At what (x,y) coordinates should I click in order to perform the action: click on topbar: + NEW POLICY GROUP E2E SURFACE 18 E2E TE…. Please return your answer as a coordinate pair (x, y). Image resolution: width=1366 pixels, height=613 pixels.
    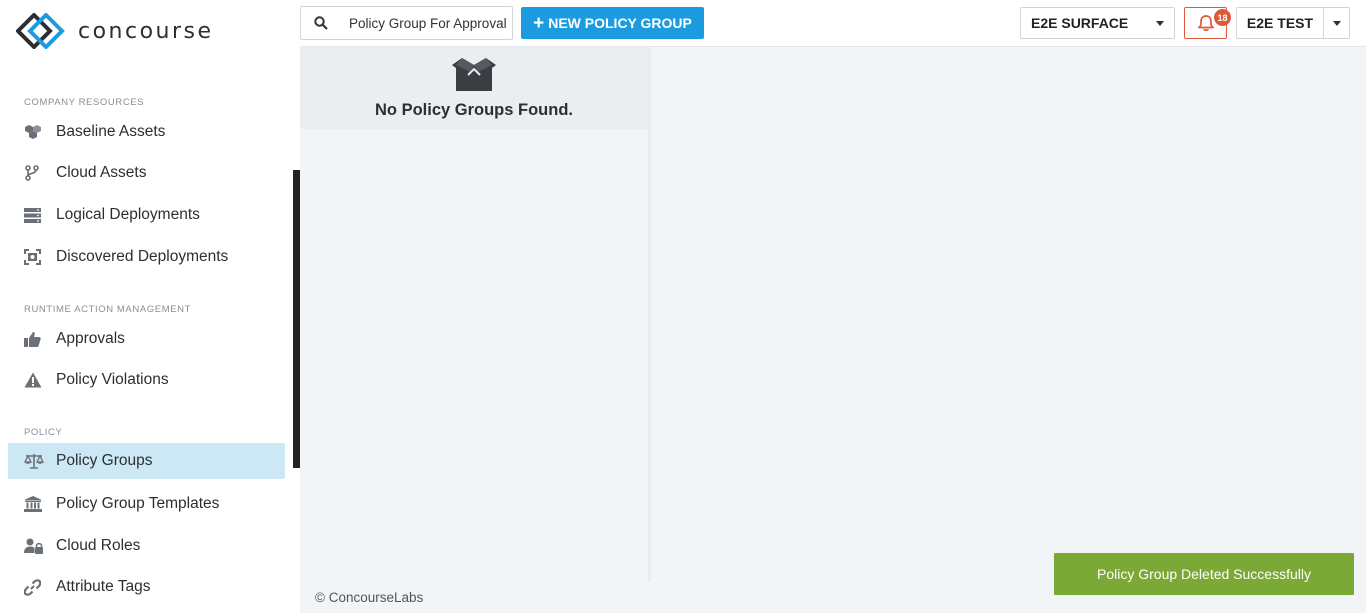
    Looking at the image, I should click on (833, 23).